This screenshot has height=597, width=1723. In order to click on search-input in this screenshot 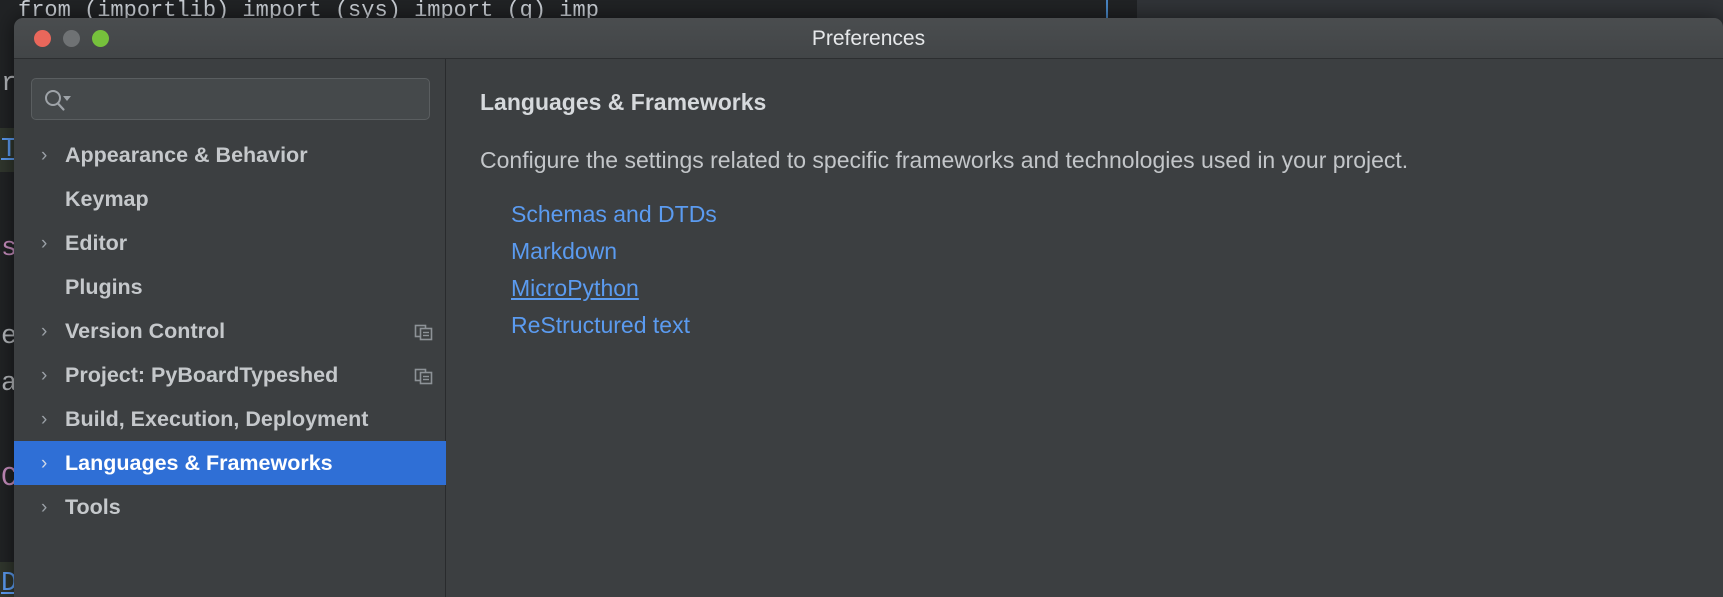, I will do `click(250, 99)`.